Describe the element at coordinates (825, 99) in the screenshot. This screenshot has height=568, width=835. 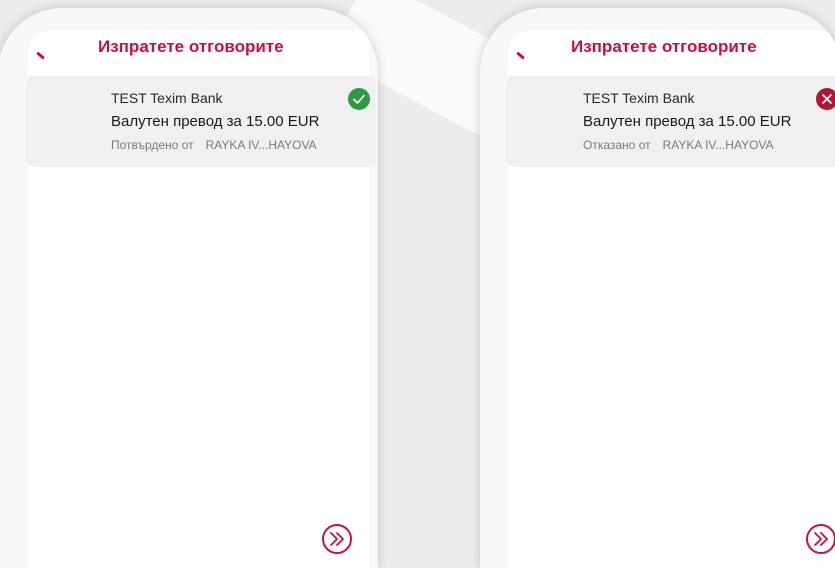
I see `x-icon` at that location.